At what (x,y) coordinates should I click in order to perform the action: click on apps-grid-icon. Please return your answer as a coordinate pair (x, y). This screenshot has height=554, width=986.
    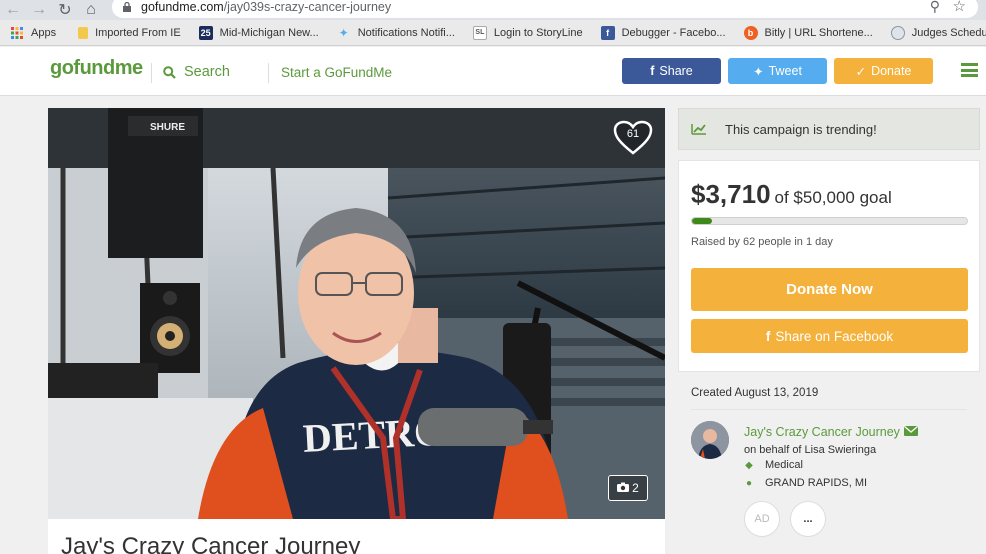
    Looking at the image, I should click on (17, 33).